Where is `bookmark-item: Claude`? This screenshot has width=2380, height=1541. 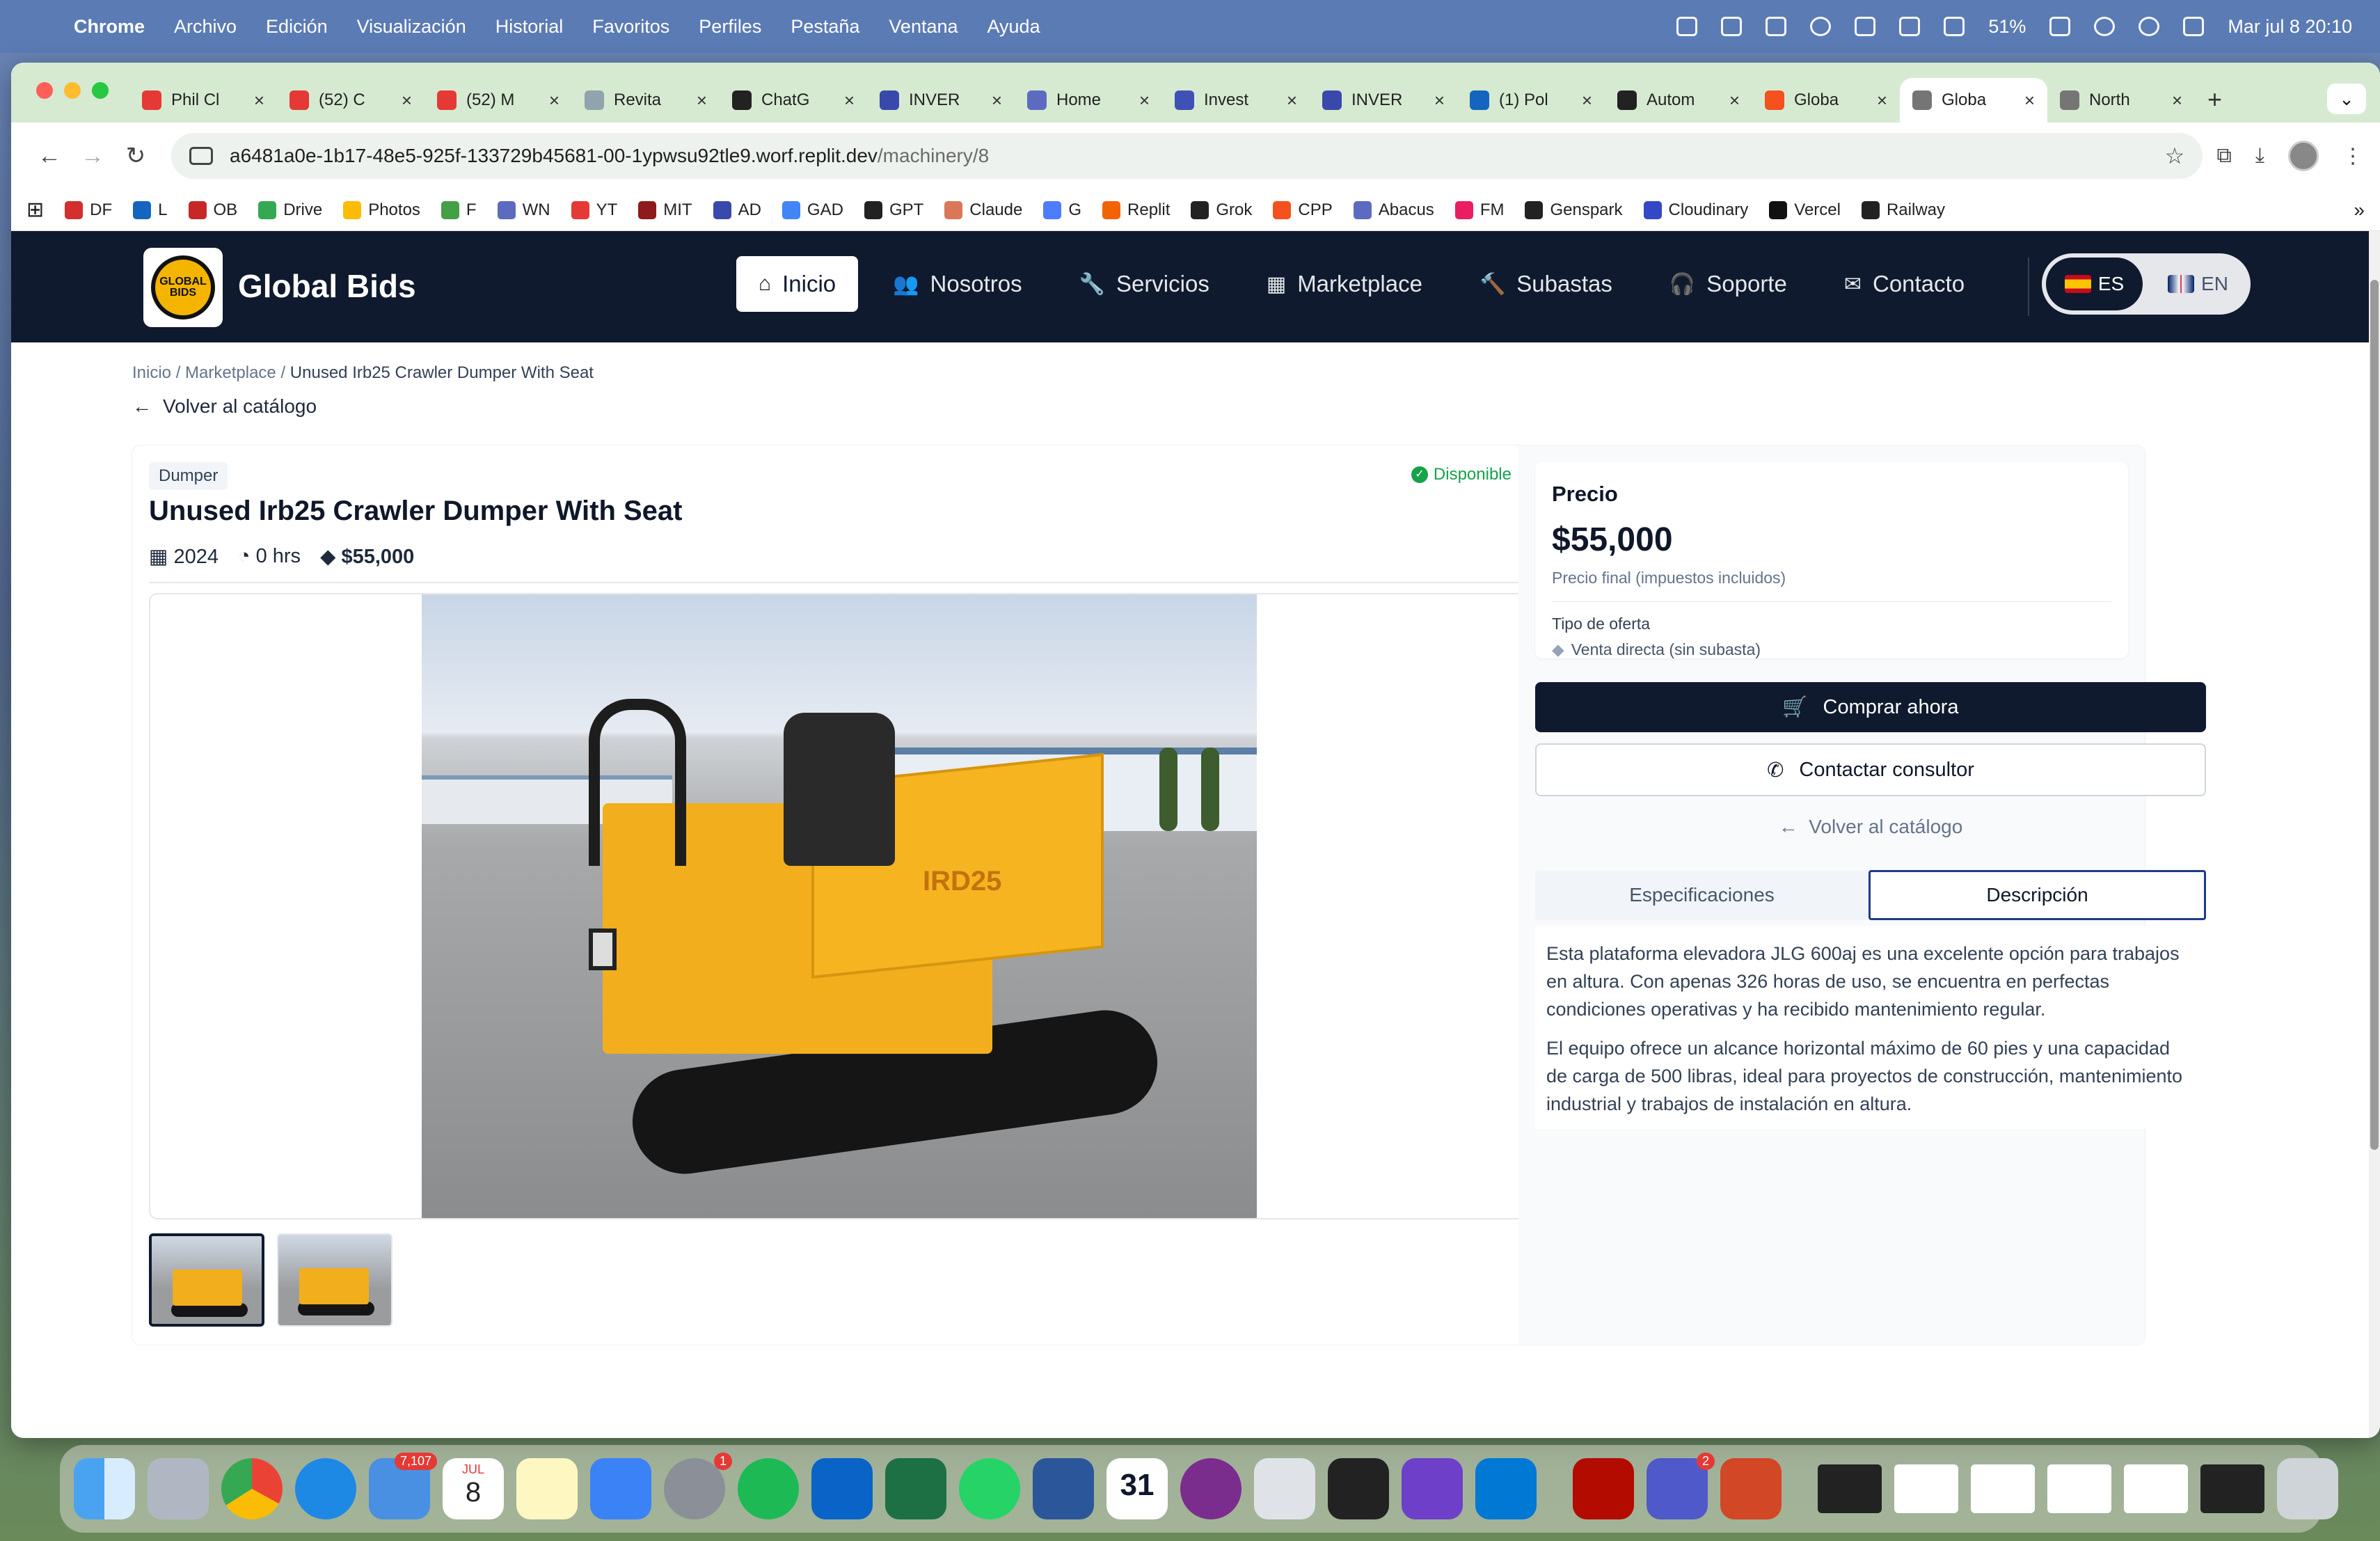
bookmark-item: Claude is located at coordinates (983, 210).